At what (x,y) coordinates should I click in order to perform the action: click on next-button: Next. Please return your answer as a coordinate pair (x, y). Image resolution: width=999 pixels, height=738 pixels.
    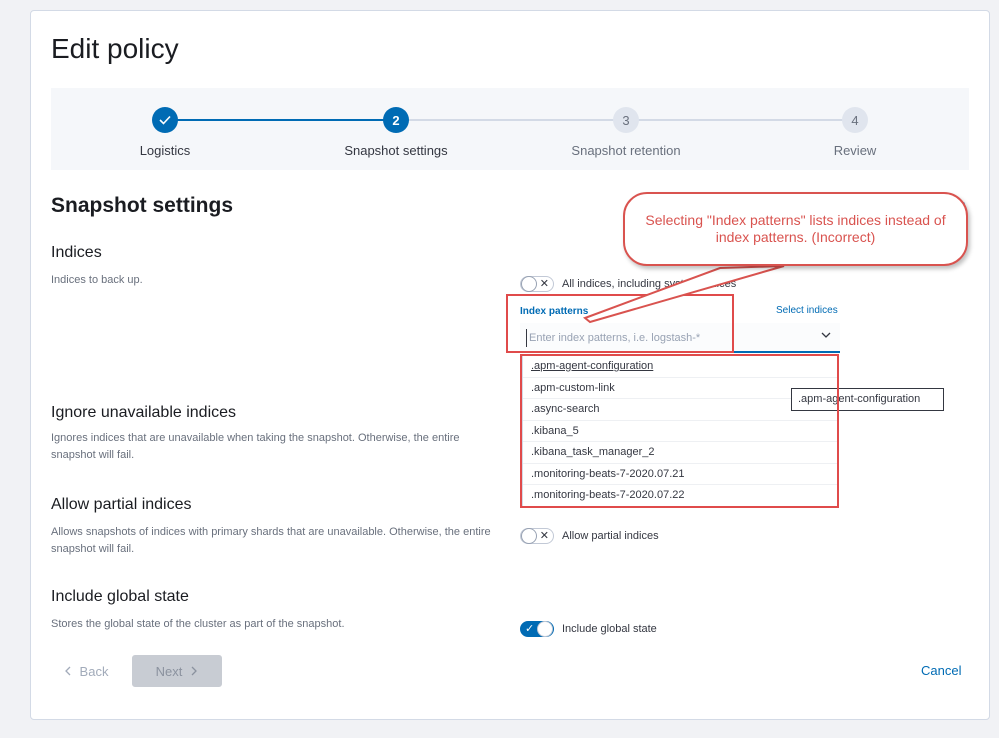
    Looking at the image, I should click on (177, 671).